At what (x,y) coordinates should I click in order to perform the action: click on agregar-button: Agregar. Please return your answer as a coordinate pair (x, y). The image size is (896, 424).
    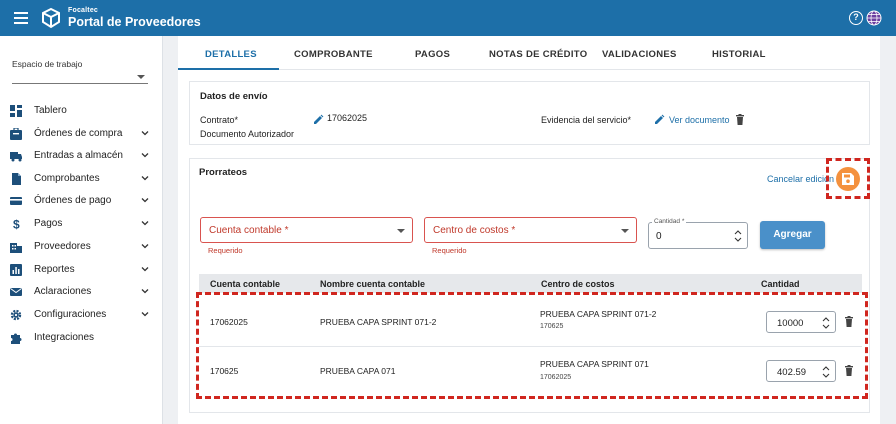
    Looking at the image, I should click on (792, 235).